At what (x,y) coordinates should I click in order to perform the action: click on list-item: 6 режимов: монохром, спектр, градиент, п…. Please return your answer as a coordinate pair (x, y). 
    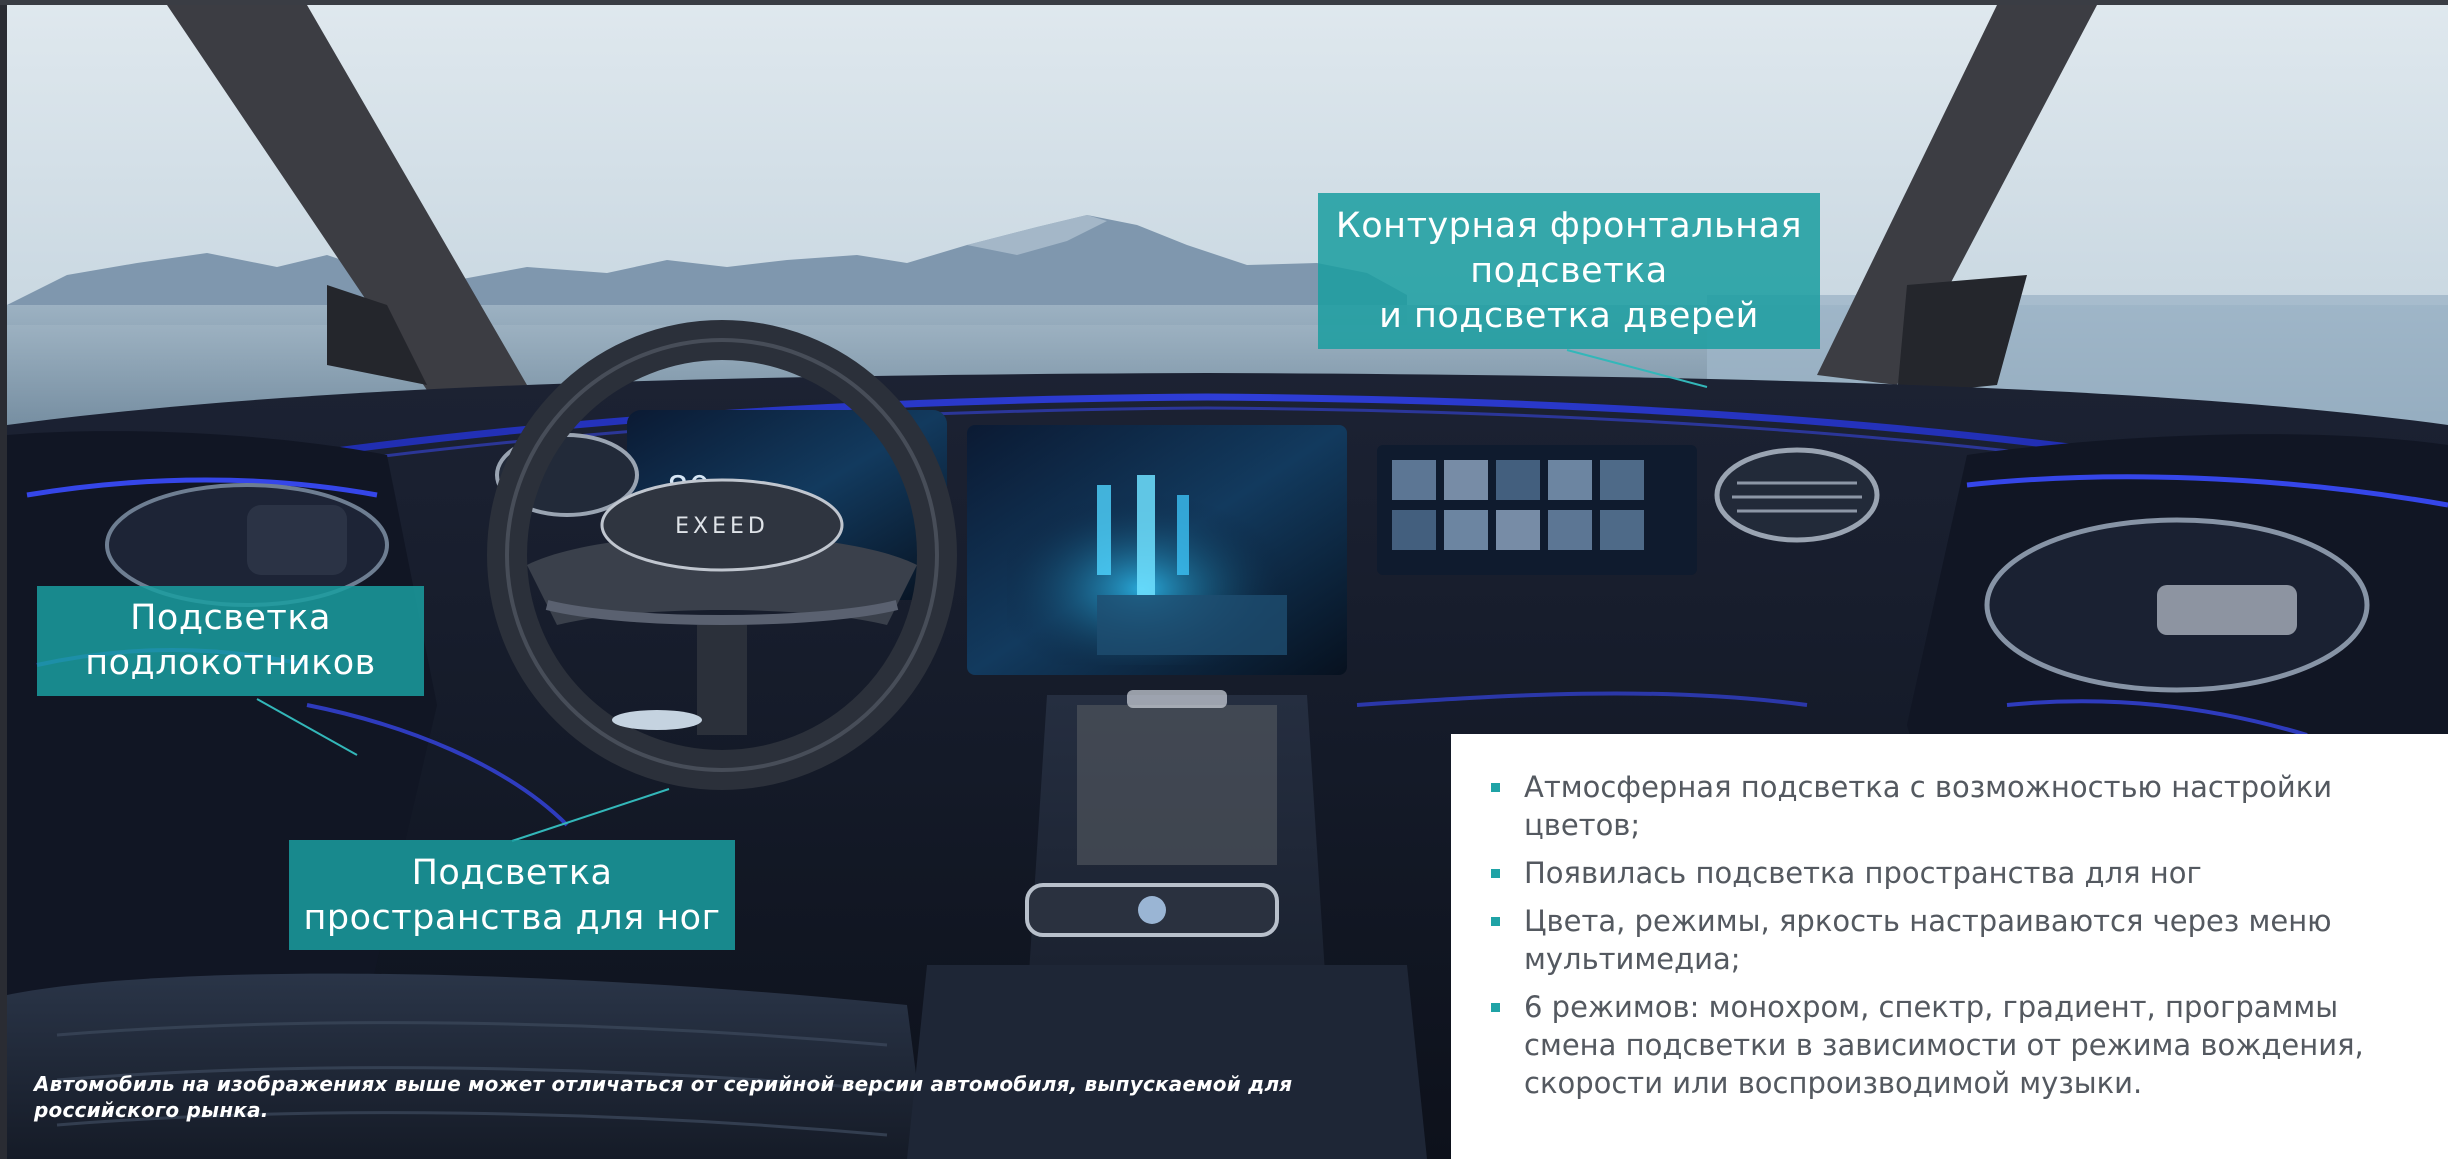
    Looking at the image, I should click on (1959, 1045).